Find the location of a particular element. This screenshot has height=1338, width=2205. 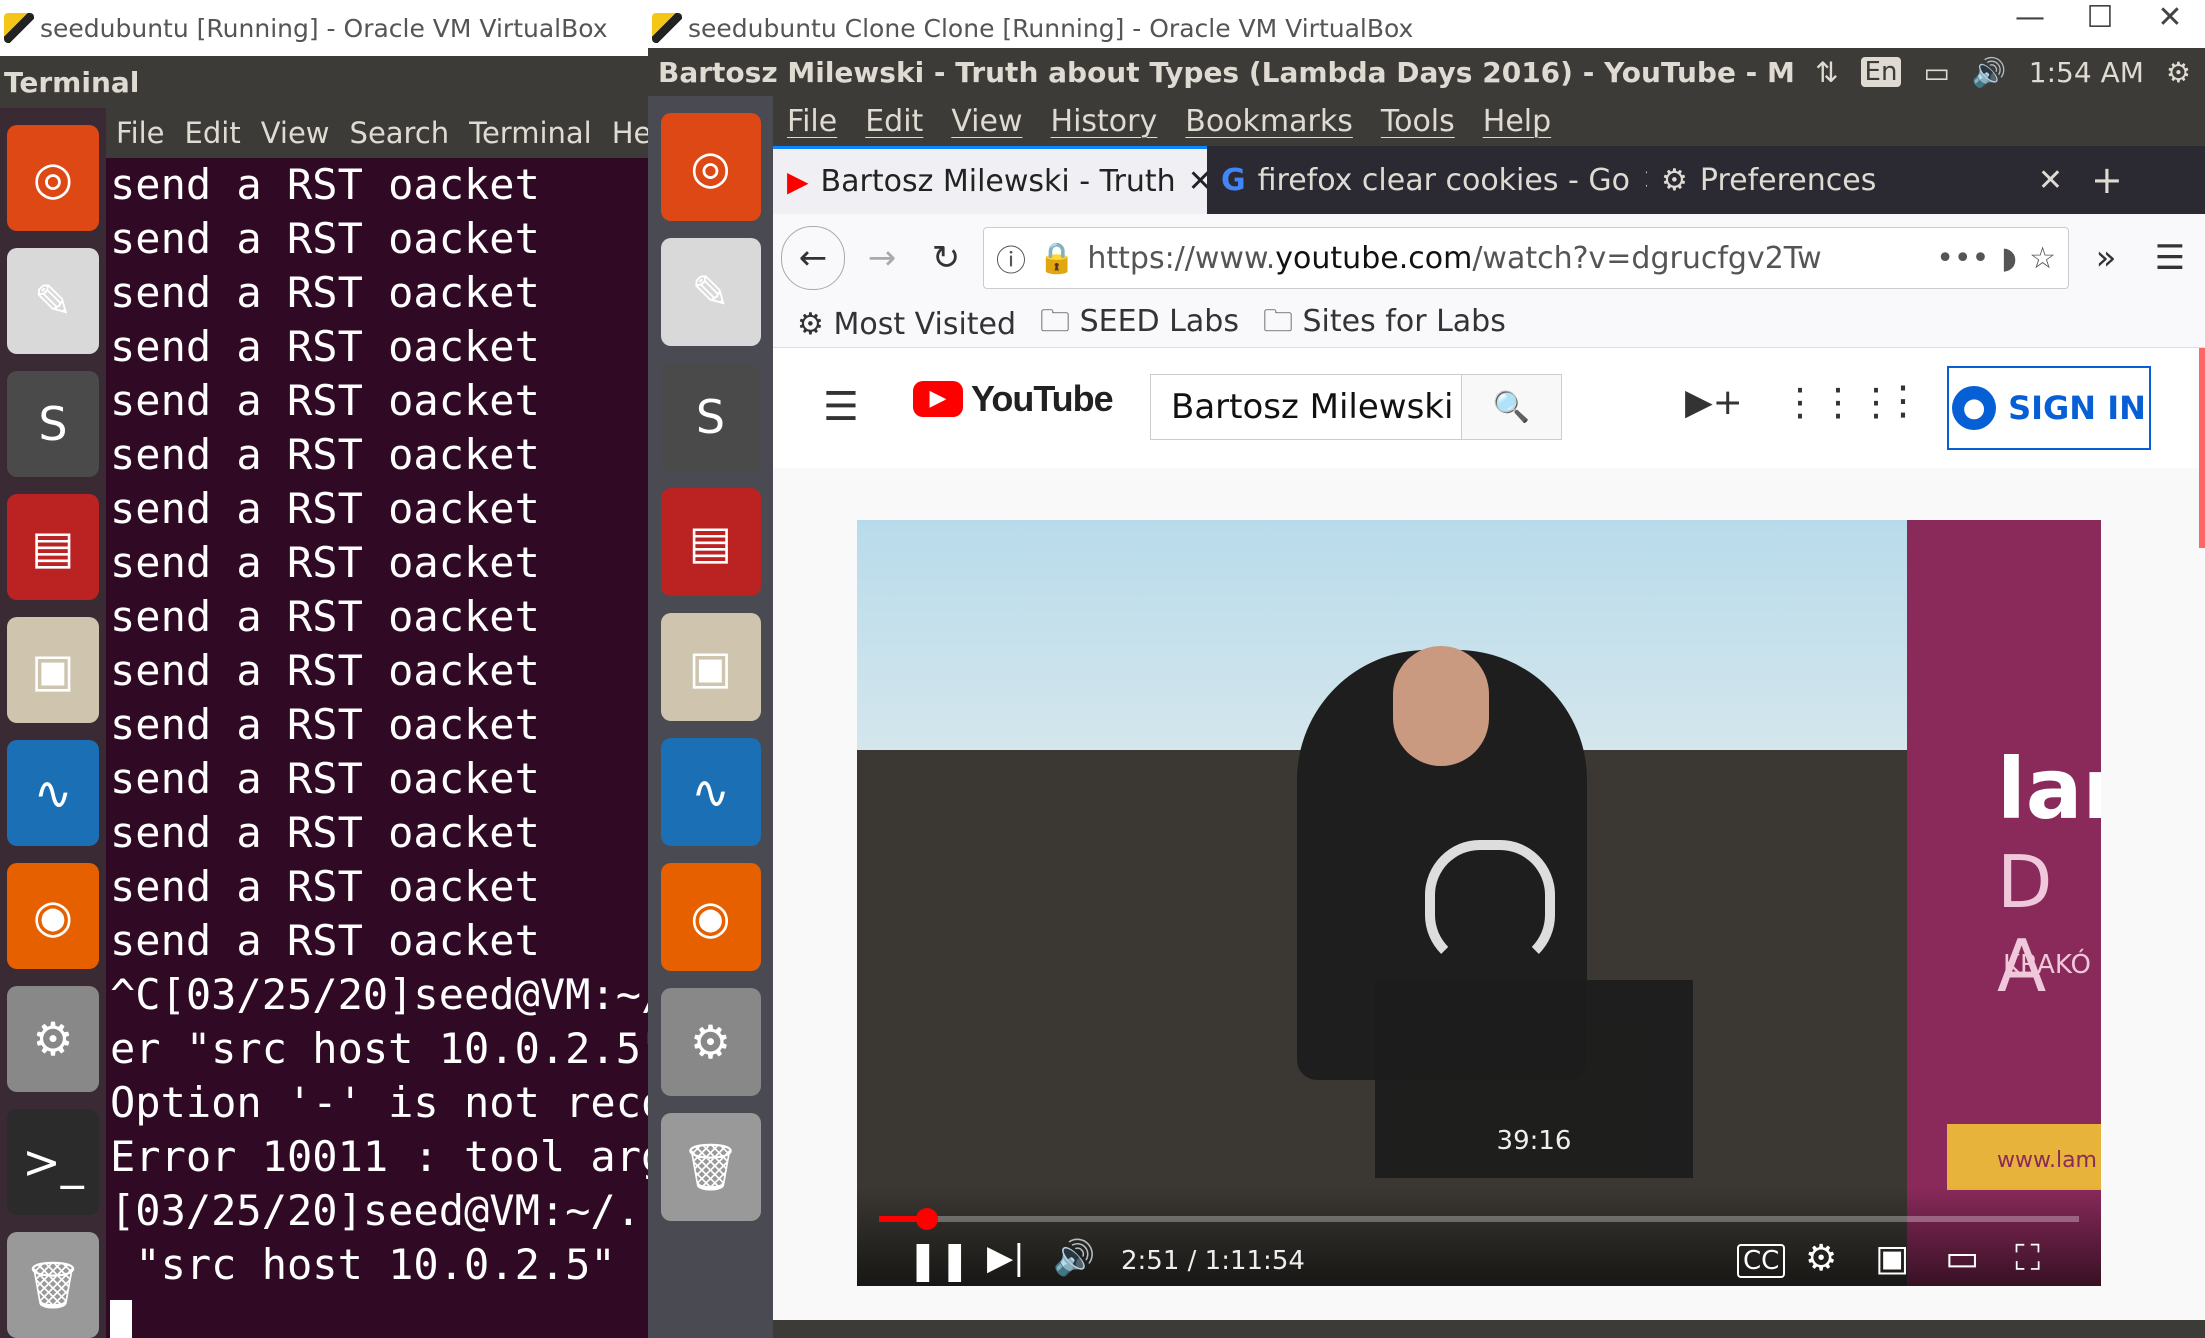

tab-youtube: ▶ Bartosz Milewski - Truth ✕ is located at coordinates (990, 180).